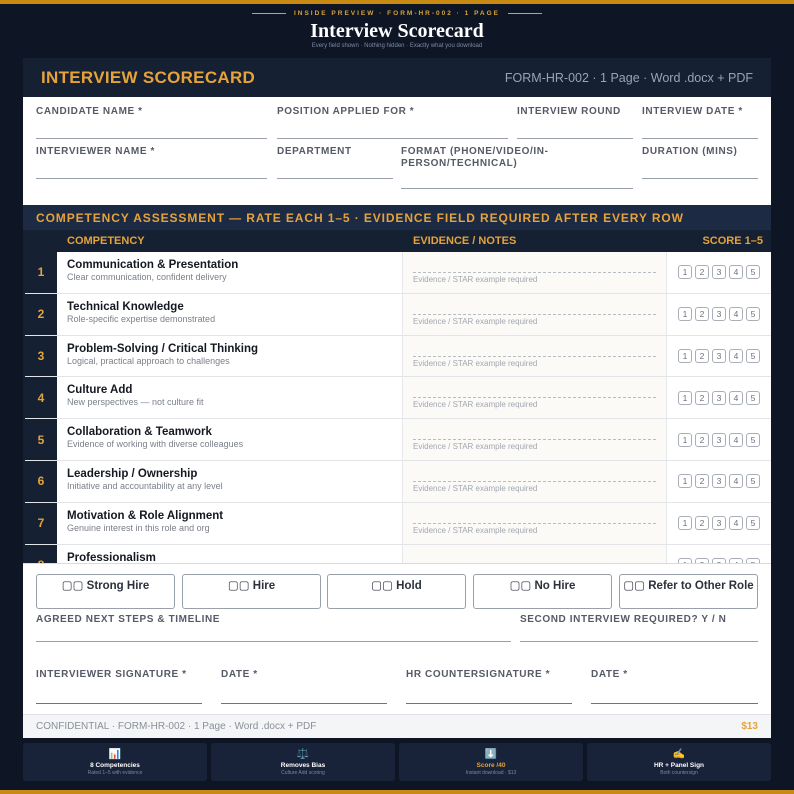  Describe the element at coordinates (151, 138) in the screenshot. I see `candidate-name-line` at that location.